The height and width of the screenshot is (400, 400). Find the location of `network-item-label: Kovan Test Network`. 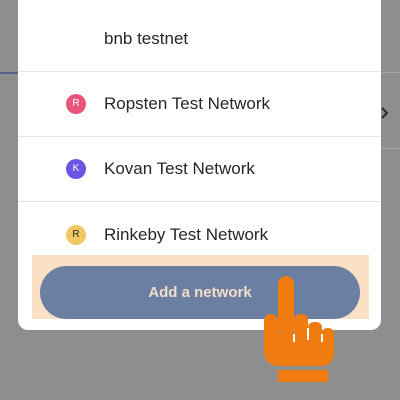

network-item-label: Kovan Test Network is located at coordinates (179, 168).